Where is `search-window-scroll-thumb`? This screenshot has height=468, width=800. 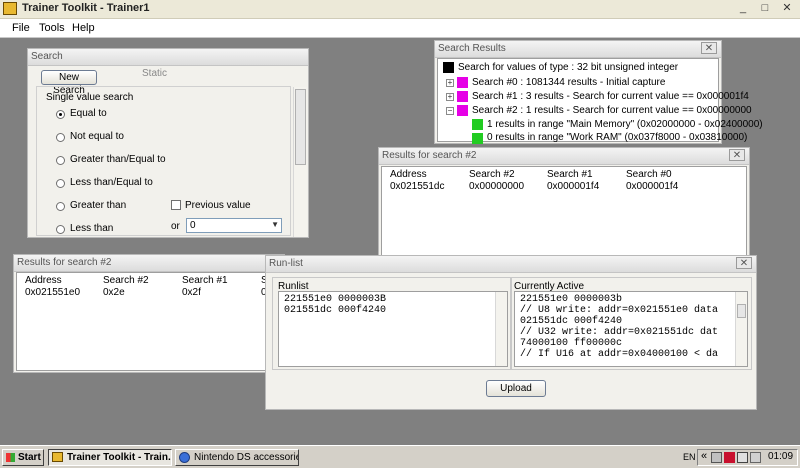 search-window-scroll-thumb is located at coordinates (300, 127).